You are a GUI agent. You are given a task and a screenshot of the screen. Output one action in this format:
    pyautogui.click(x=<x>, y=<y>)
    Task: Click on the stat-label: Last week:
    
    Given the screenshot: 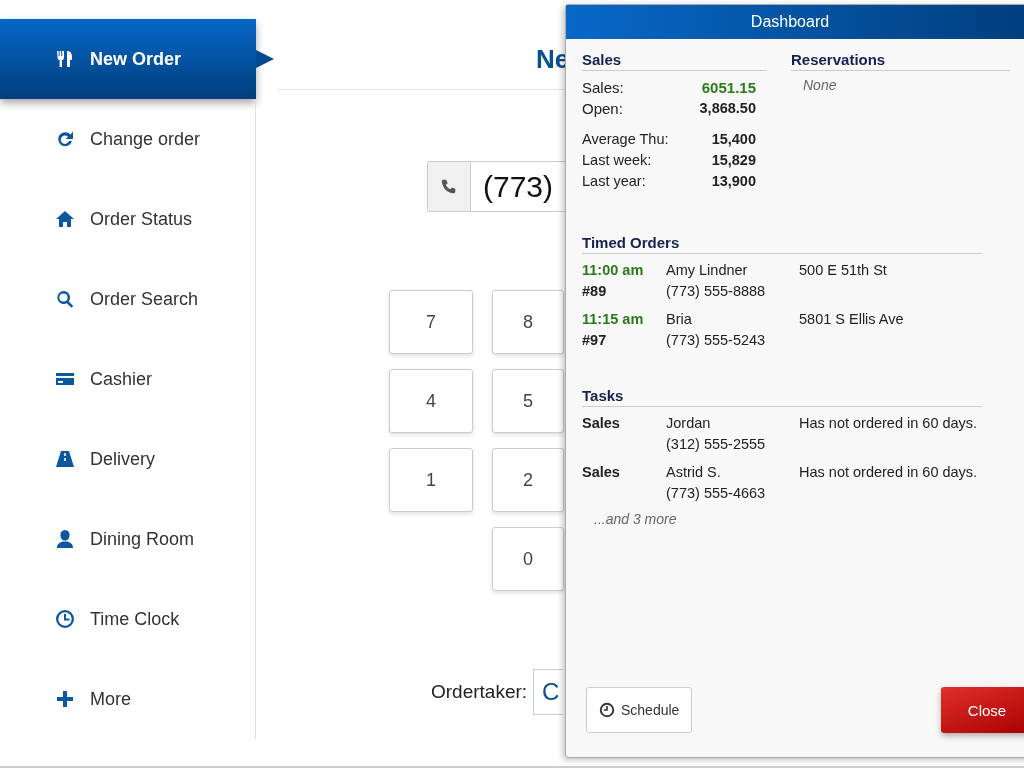 What is the action you would take?
    pyautogui.click(x=617, y=160)
    